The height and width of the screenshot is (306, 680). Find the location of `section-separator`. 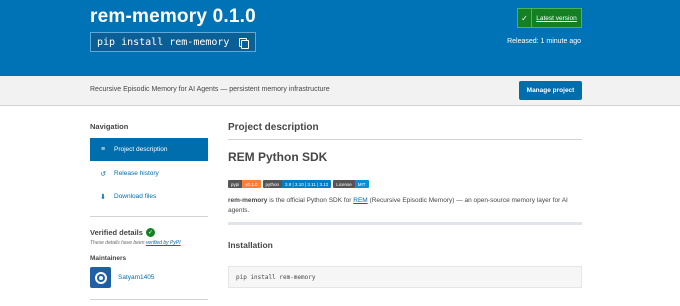

section-separator is located at coordinates (405, 223).